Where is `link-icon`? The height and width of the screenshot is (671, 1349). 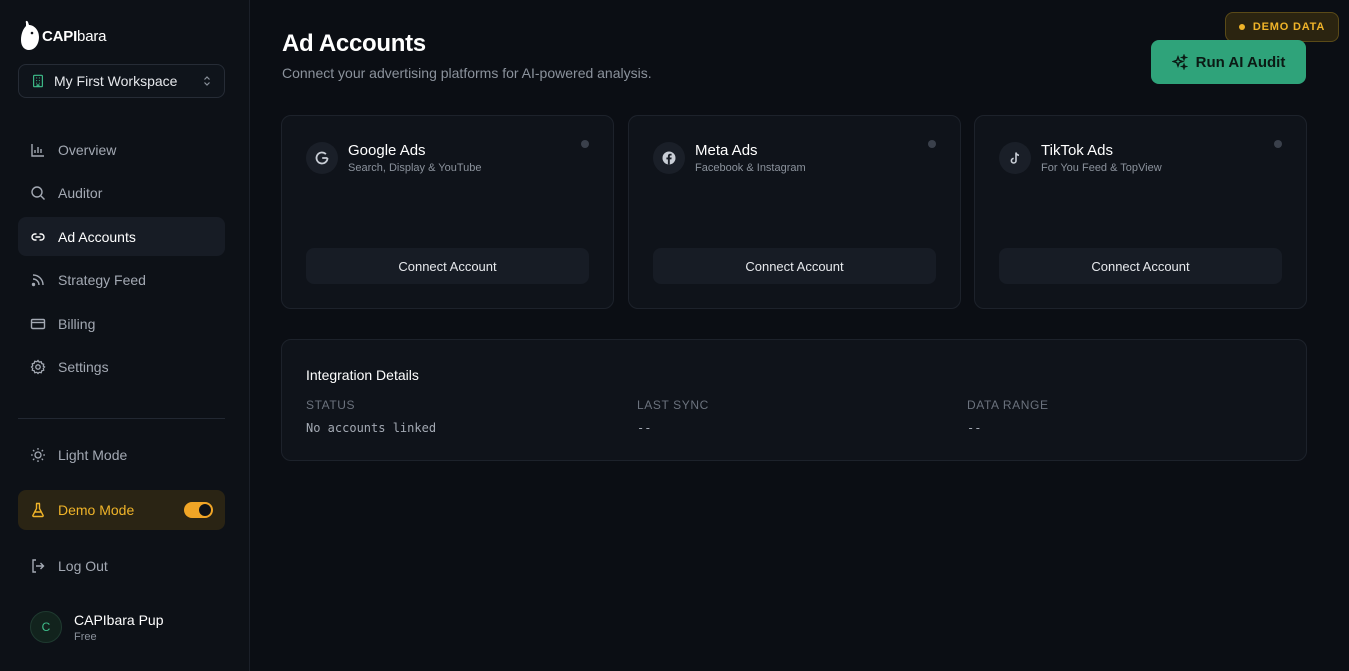
link-icon is located at coordinates (38, 236).